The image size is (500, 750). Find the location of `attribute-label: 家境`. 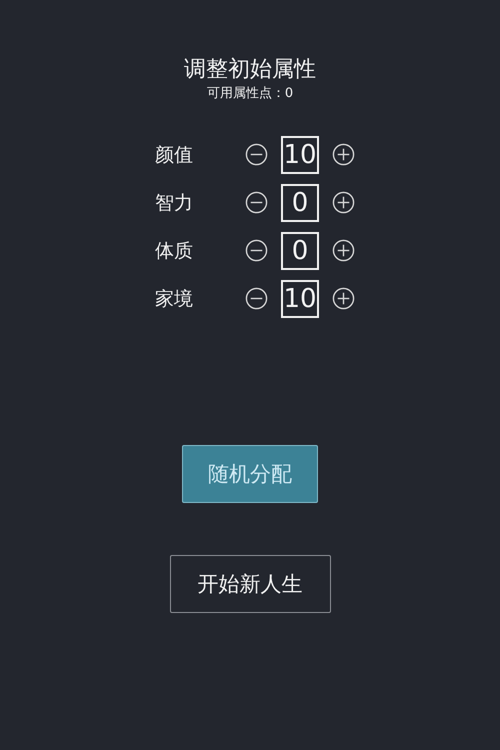

attribute-label: 家境 is located at coordinates (174, 299).